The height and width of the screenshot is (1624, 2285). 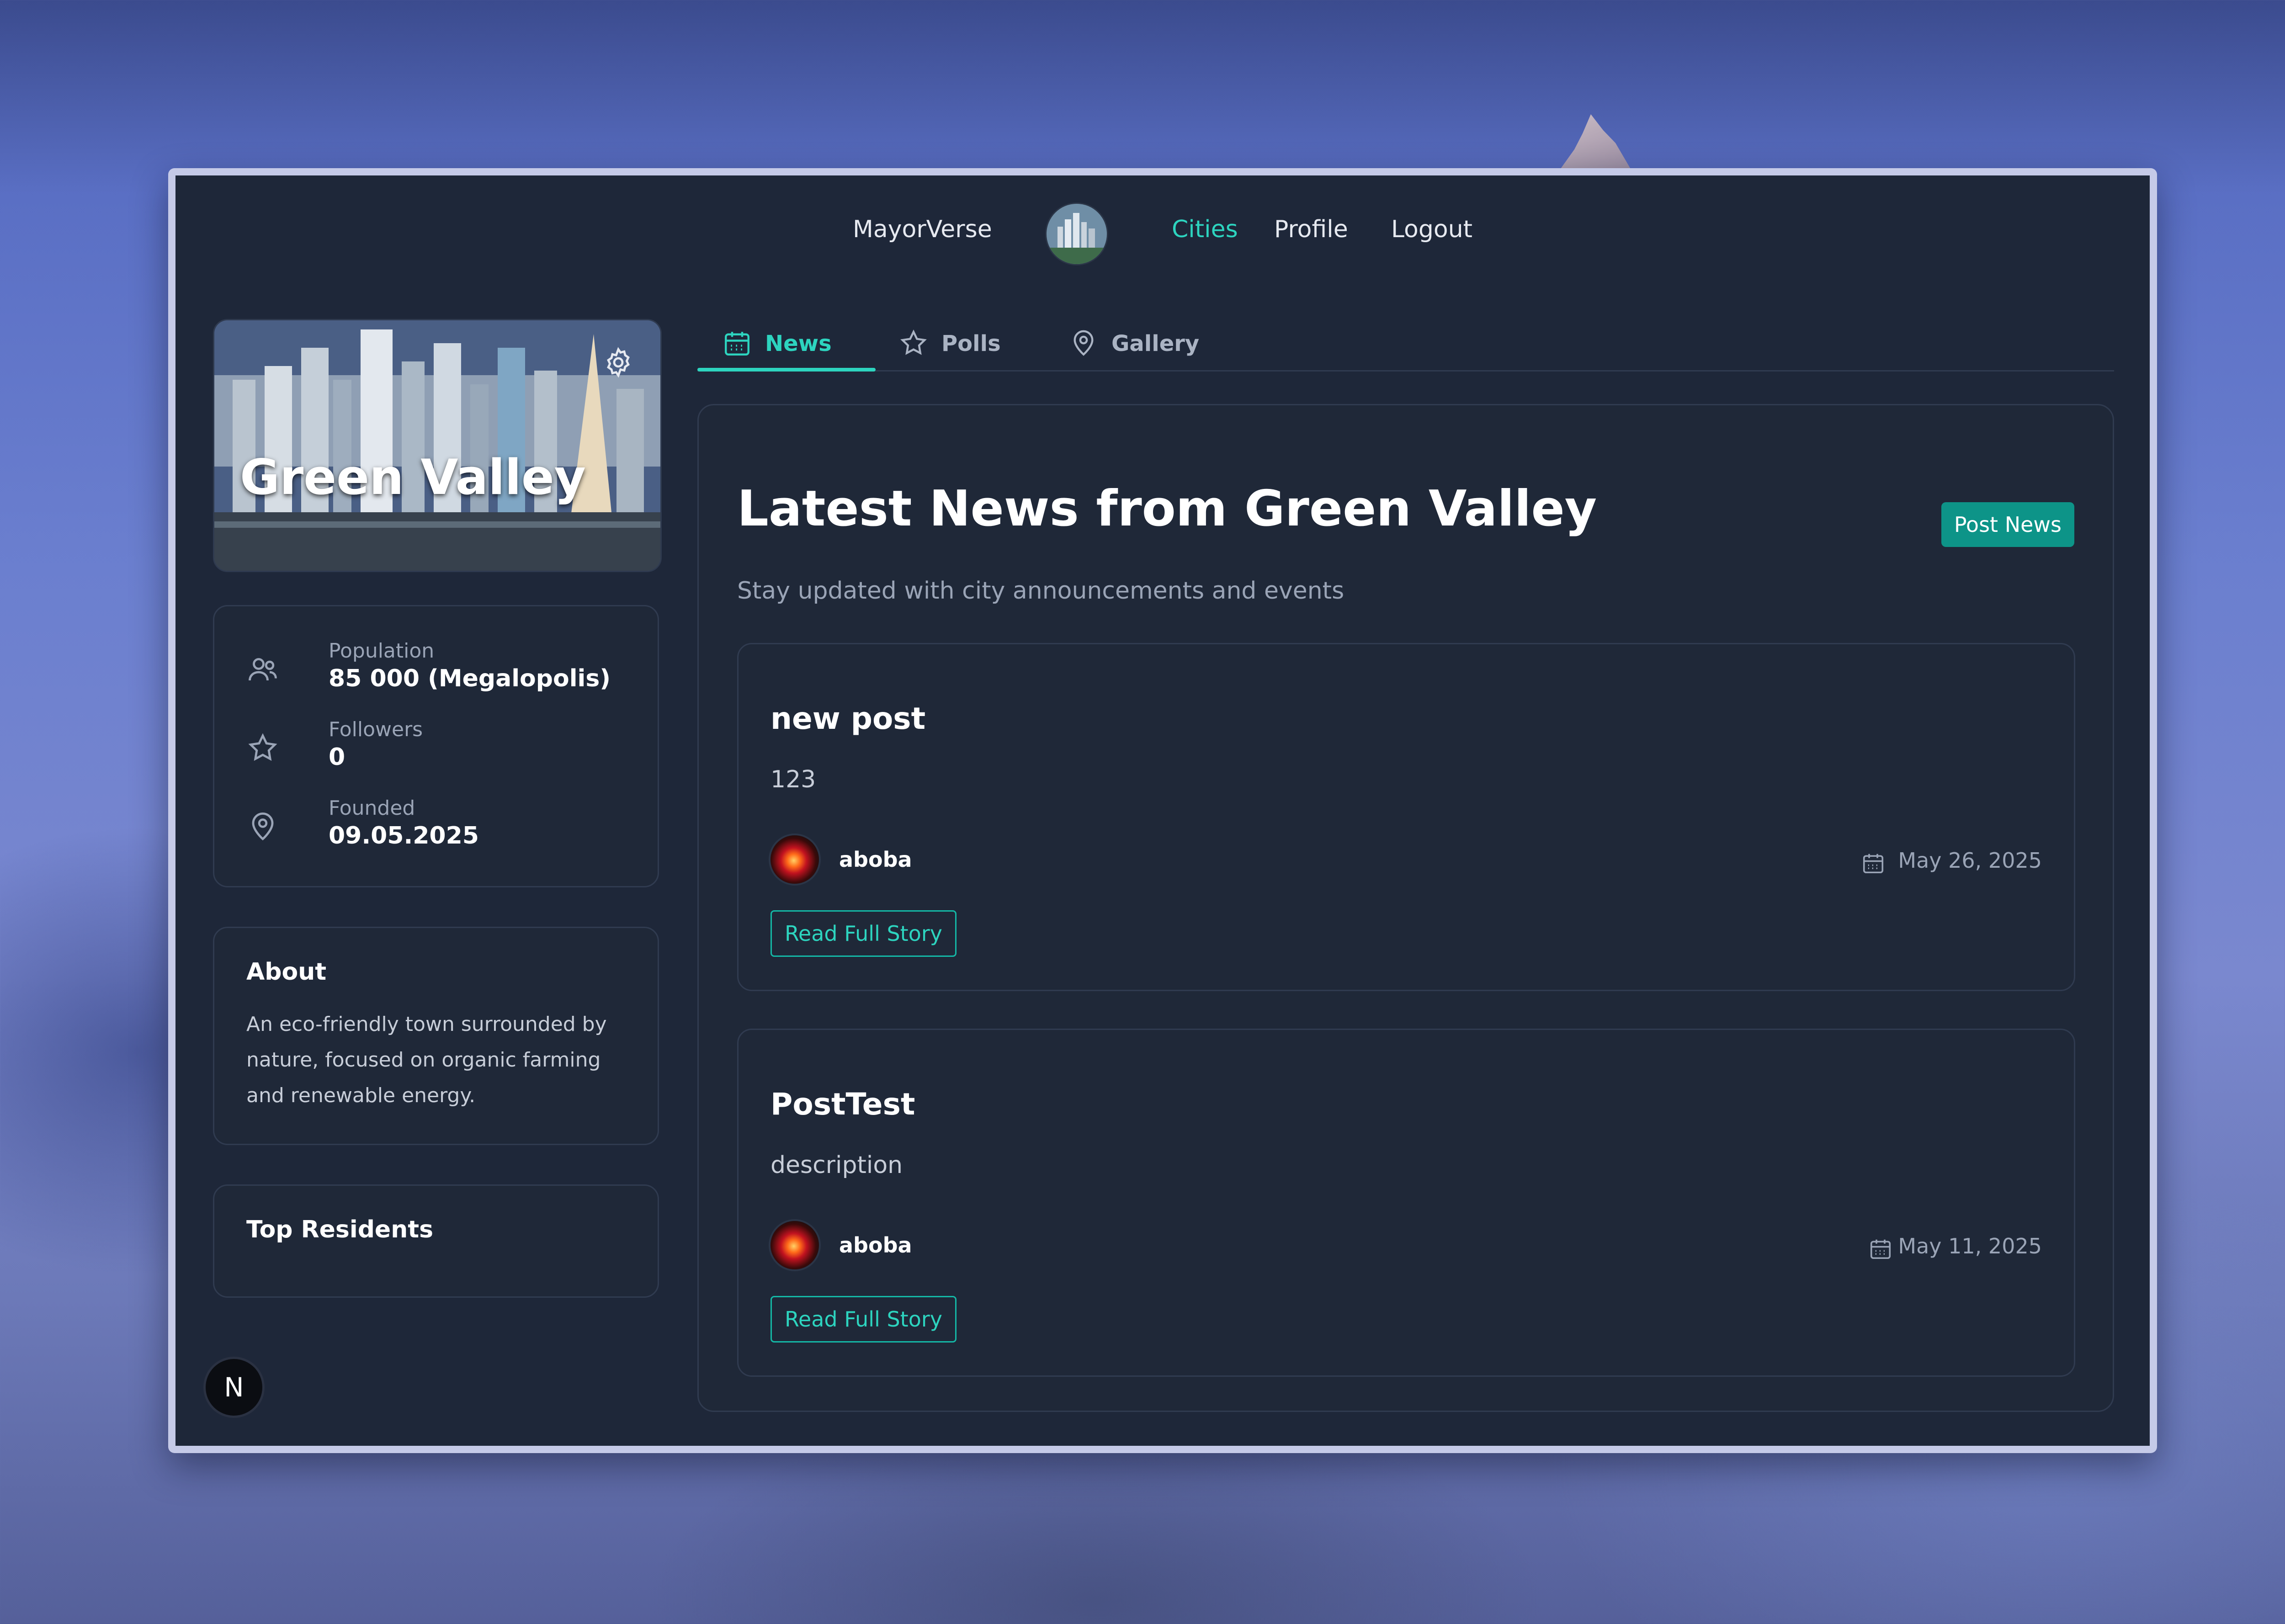 I want to click on stat-population: Population 85 000 (Megalopolis), so click(x=438, y=671).